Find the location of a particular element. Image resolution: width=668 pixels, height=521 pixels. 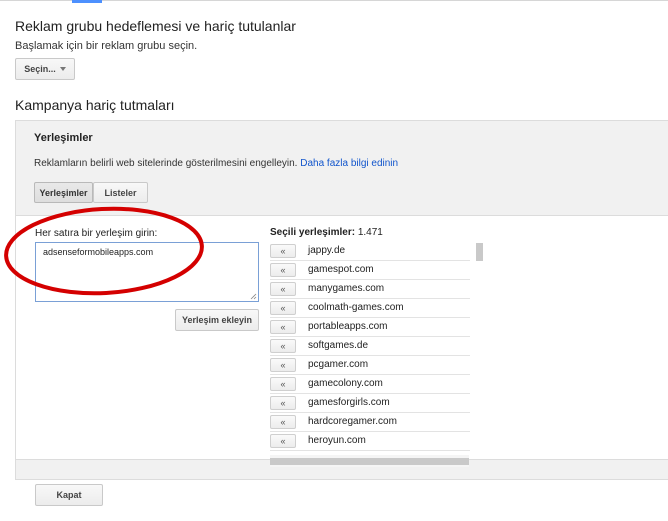

placement-domain: jappy.de is located at coordinates (327, 250).